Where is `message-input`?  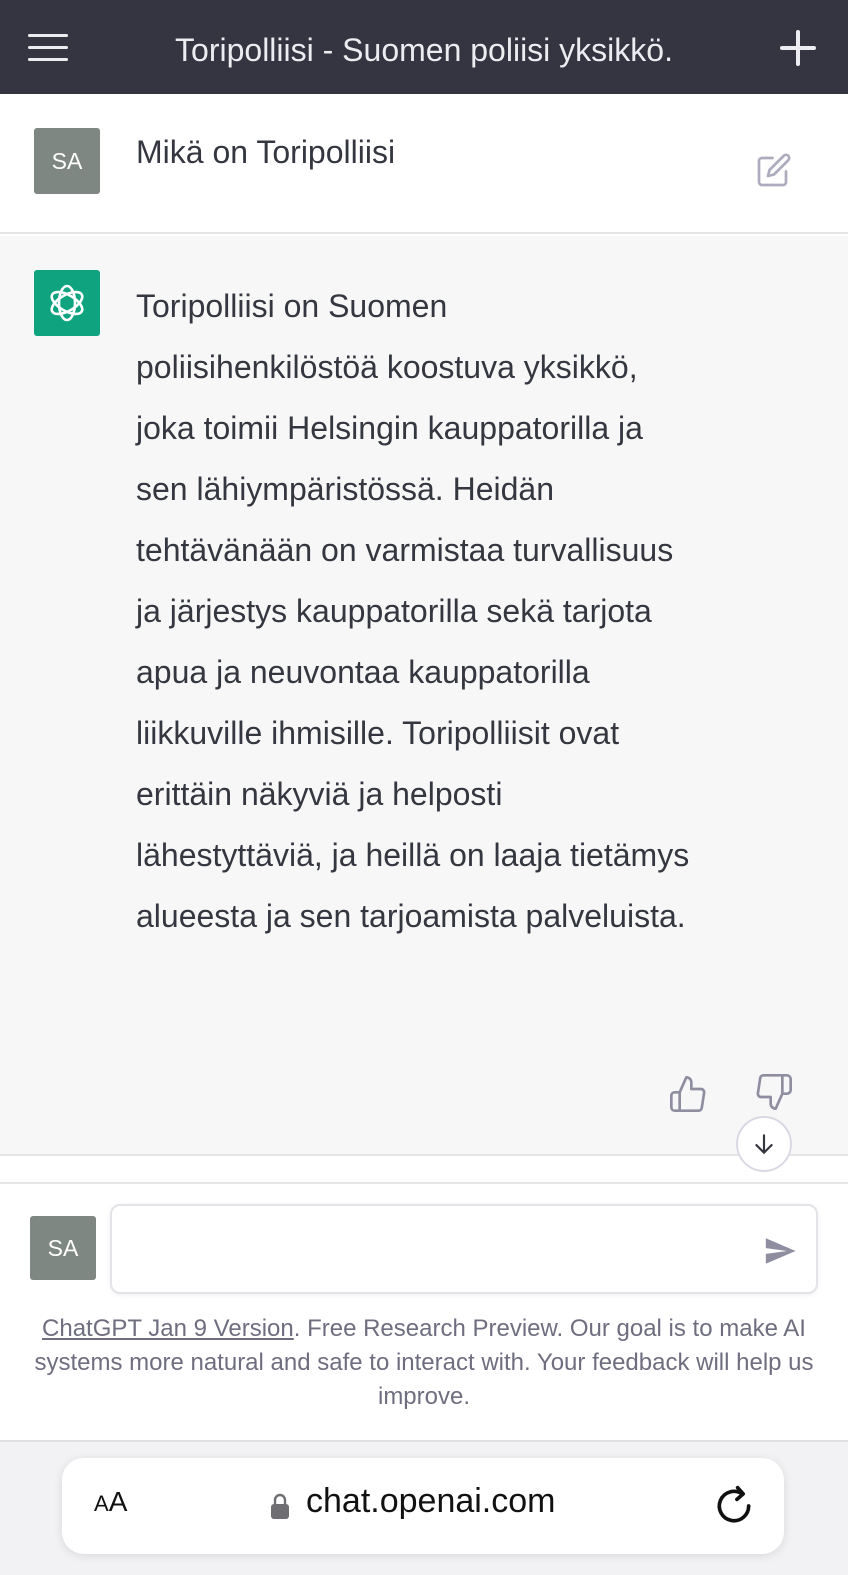
message-input is located at coordinates (438, 1250).